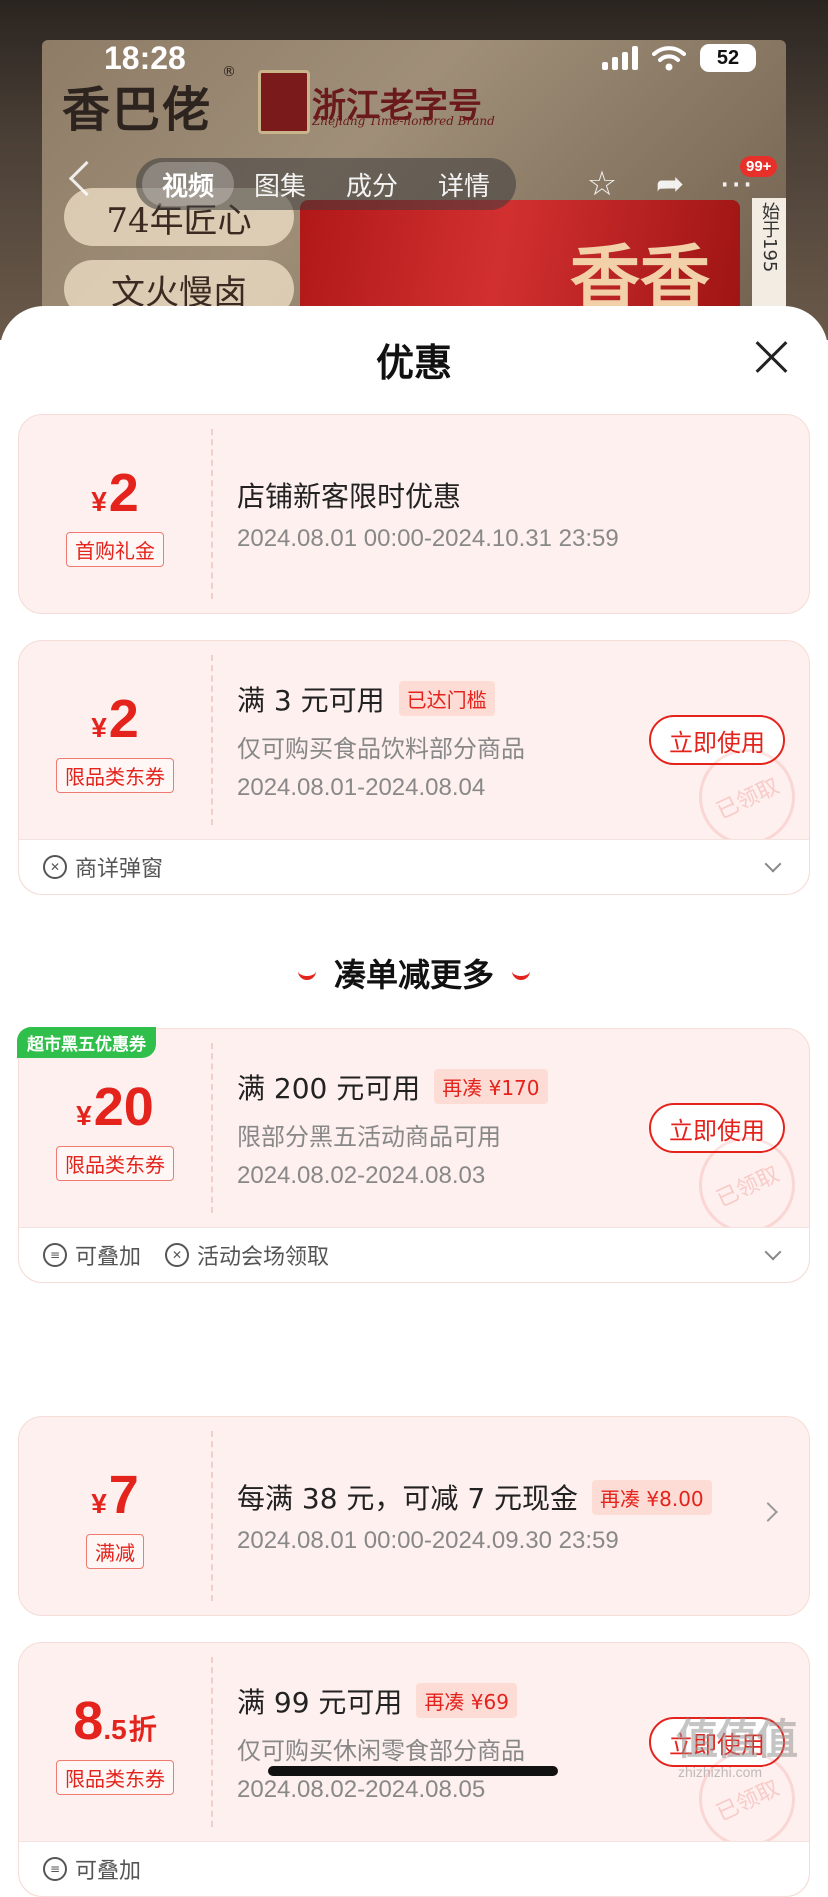 This screenshot has width=828, height=1897. I want to click on section-title: 凑单减更多, so click(413, 975).